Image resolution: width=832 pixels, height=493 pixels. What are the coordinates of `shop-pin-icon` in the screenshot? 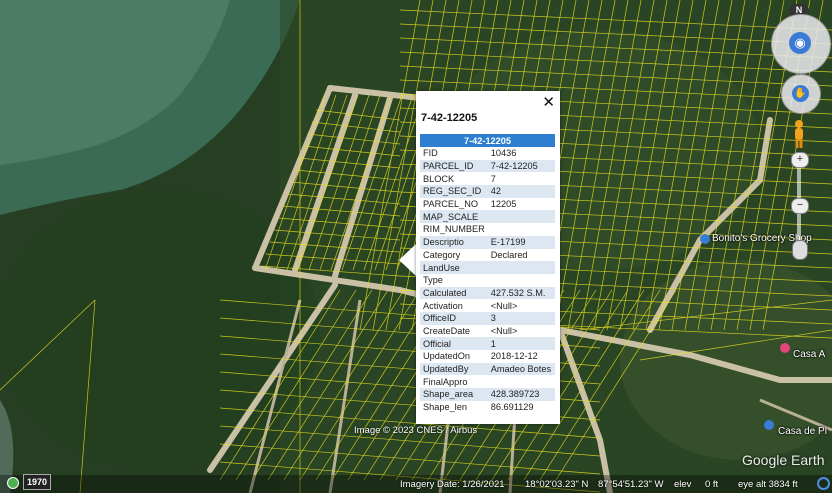 It's located at (705, 239).